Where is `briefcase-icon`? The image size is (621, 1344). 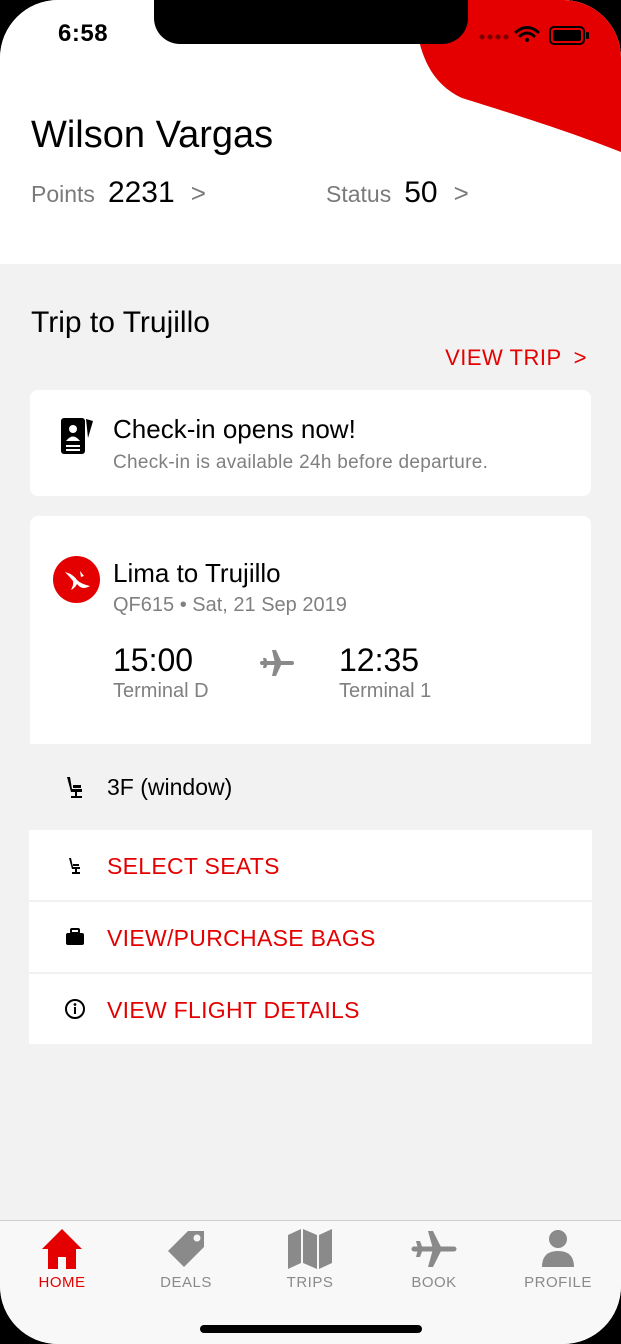 briefcase-icon is located at coordinates (75, 936).